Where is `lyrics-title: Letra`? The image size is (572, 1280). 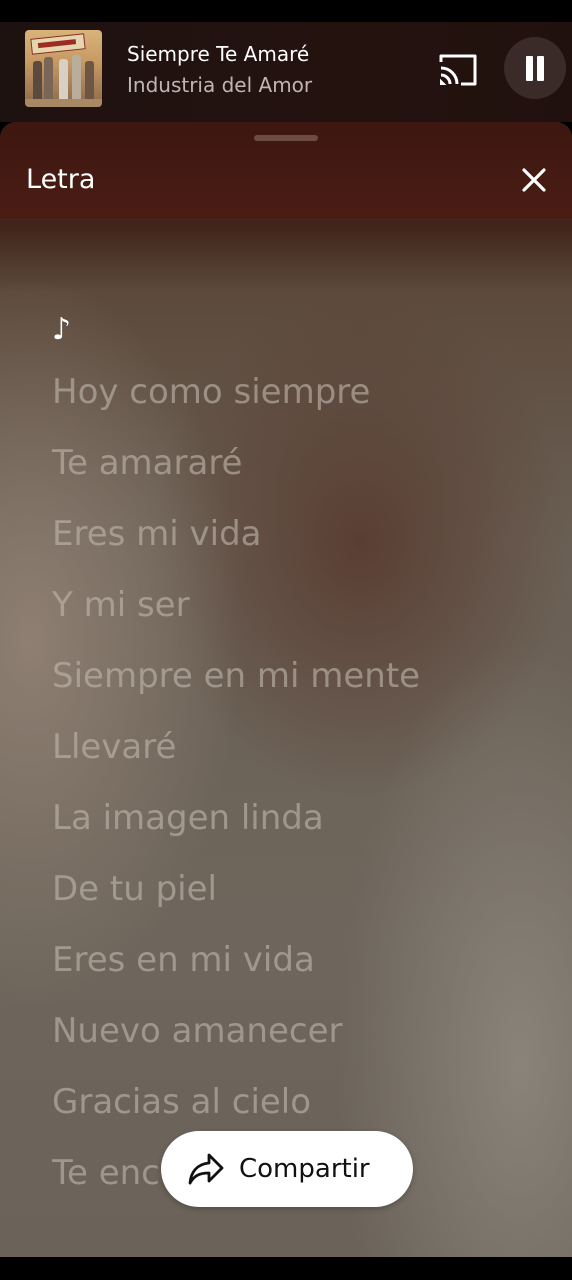 lyrics-title: Letra is located at coordinates (61, 179).